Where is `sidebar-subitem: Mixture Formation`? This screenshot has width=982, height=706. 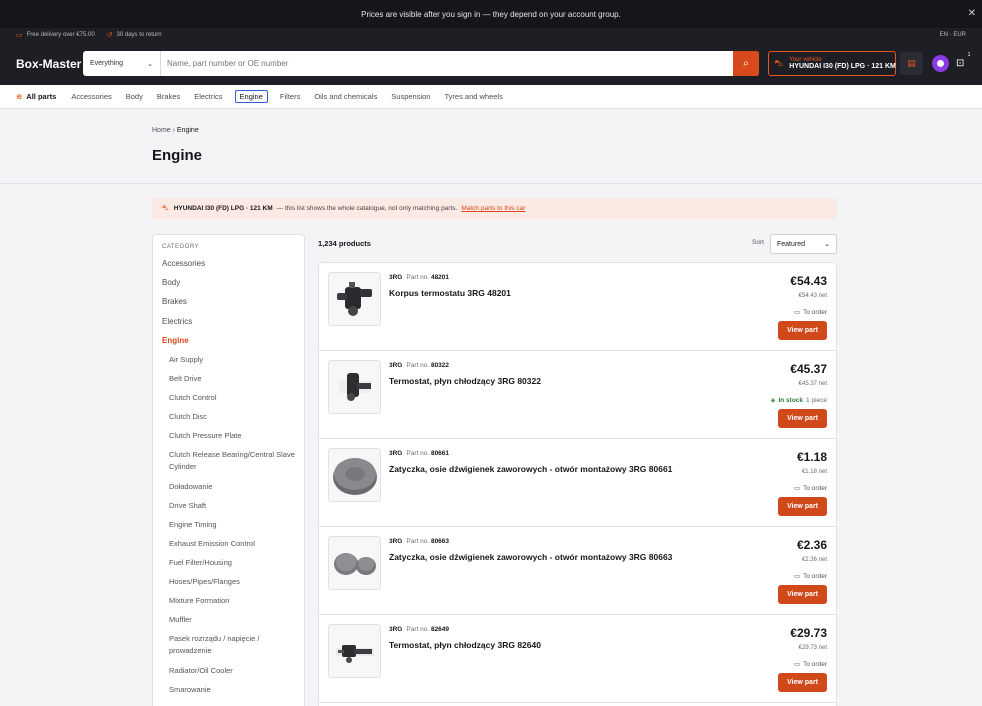 sidebar-subitem: Mixture Formation is located at coordinates (228, 604).